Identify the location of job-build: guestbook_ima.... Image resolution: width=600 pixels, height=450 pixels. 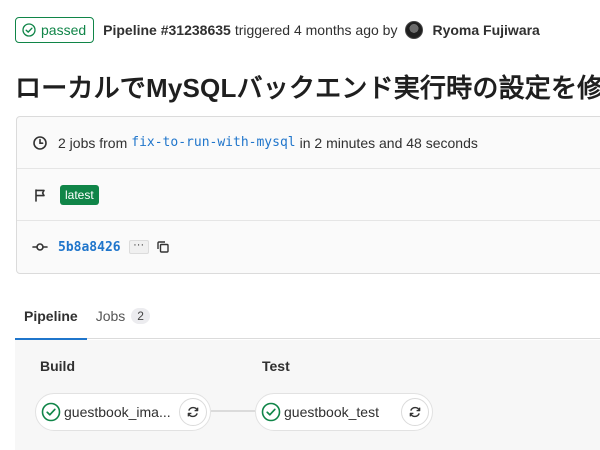
(123, 412).